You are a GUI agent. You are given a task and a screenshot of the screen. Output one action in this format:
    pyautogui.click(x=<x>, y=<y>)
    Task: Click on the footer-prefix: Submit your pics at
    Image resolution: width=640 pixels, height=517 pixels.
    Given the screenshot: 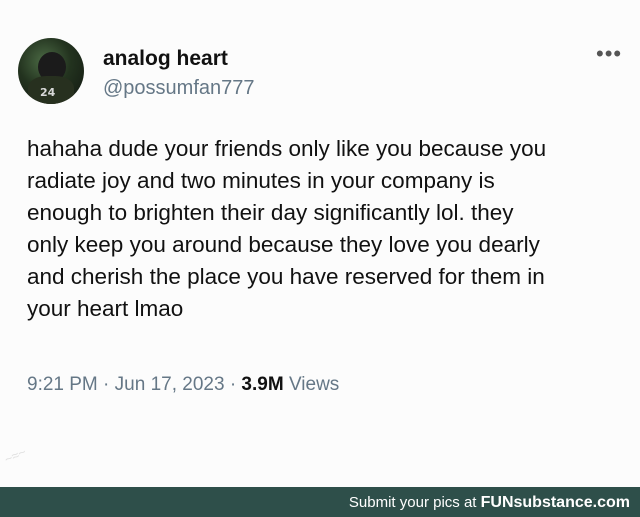 What is the action you would take?
    pyautogui.click(x=414, y=502)
    